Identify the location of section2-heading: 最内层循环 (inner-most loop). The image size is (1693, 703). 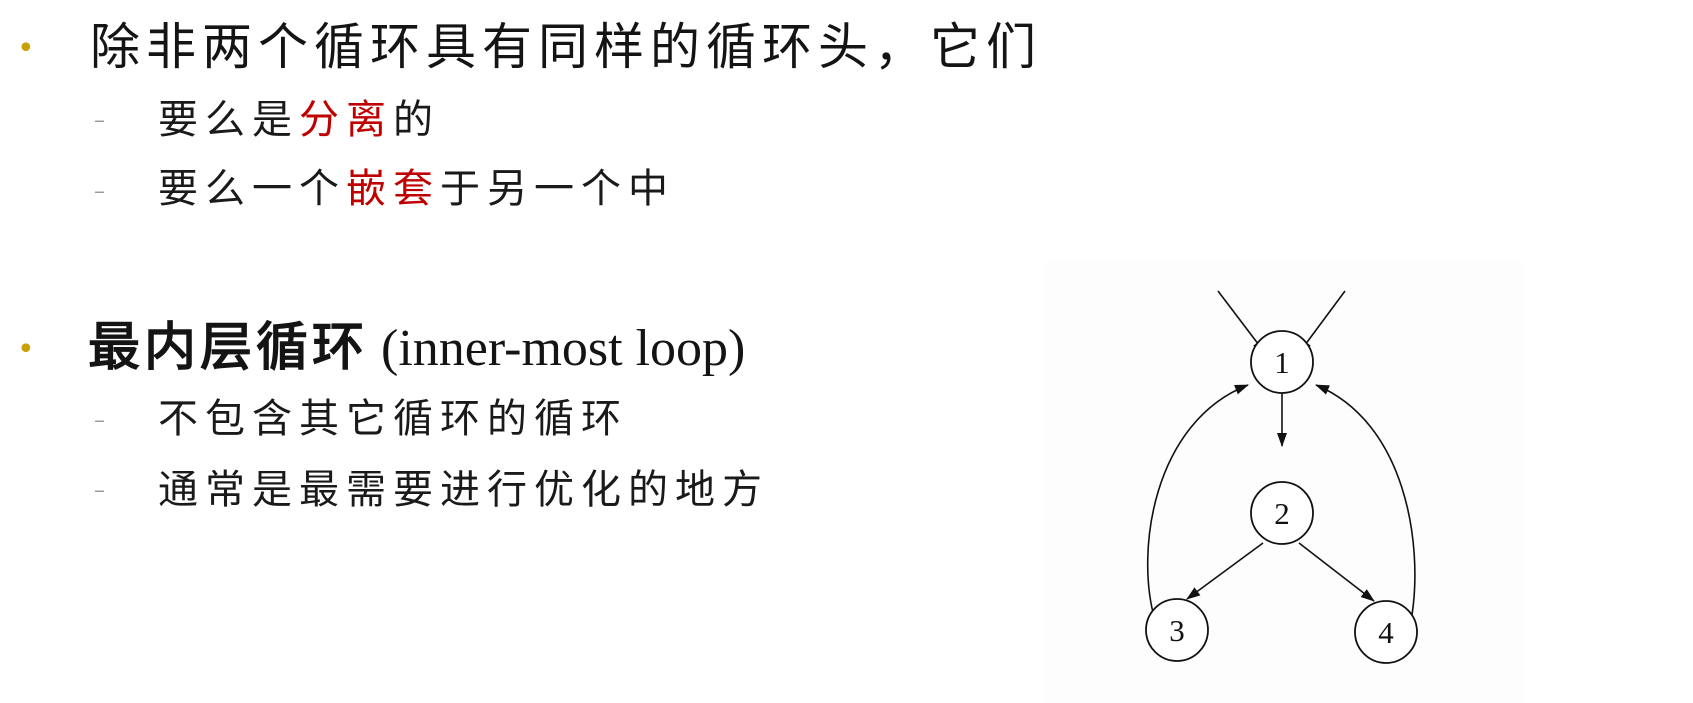
(416, 348).